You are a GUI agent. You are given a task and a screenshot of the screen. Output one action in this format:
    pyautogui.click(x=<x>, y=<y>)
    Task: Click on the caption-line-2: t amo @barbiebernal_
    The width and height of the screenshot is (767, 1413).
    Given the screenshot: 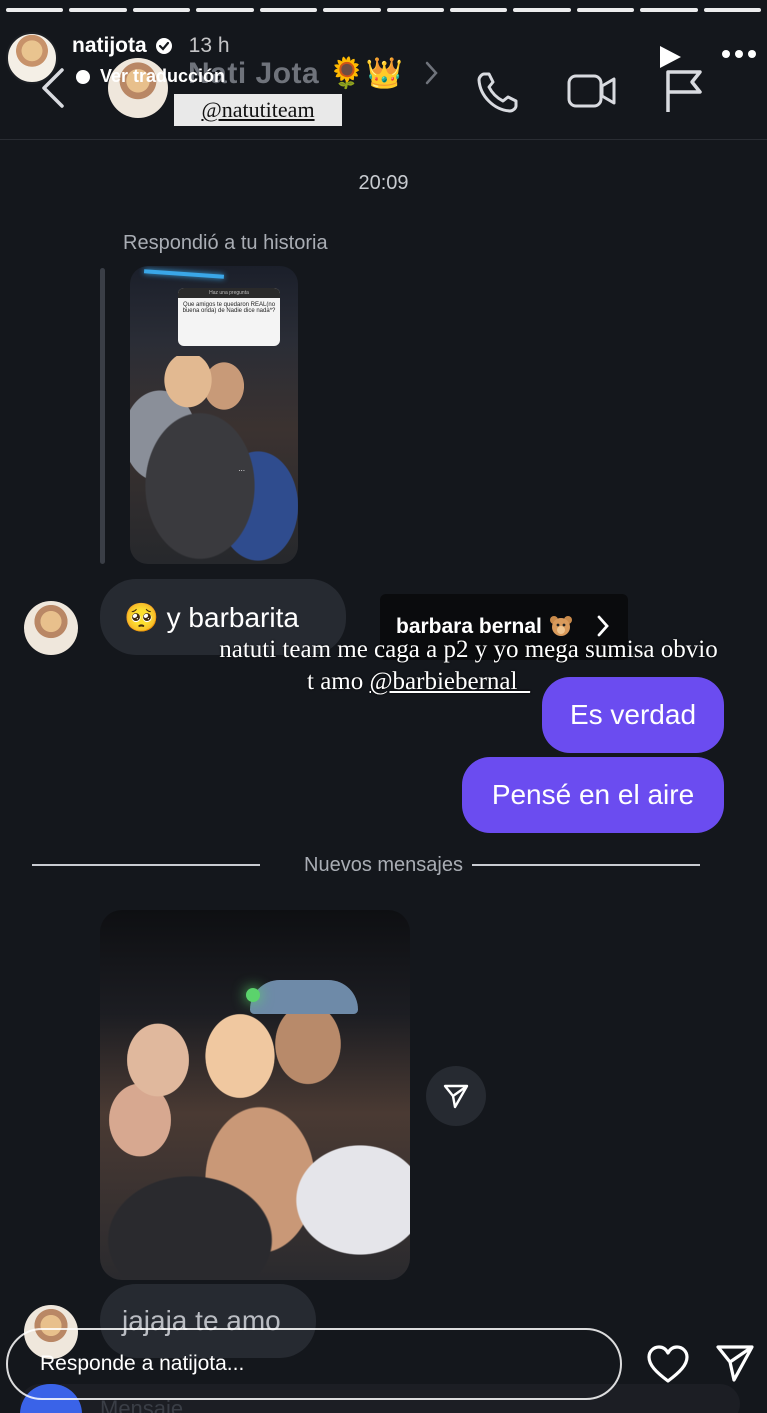 What is the action you would take?
    pyautogui.click(x=383, y=682)
    